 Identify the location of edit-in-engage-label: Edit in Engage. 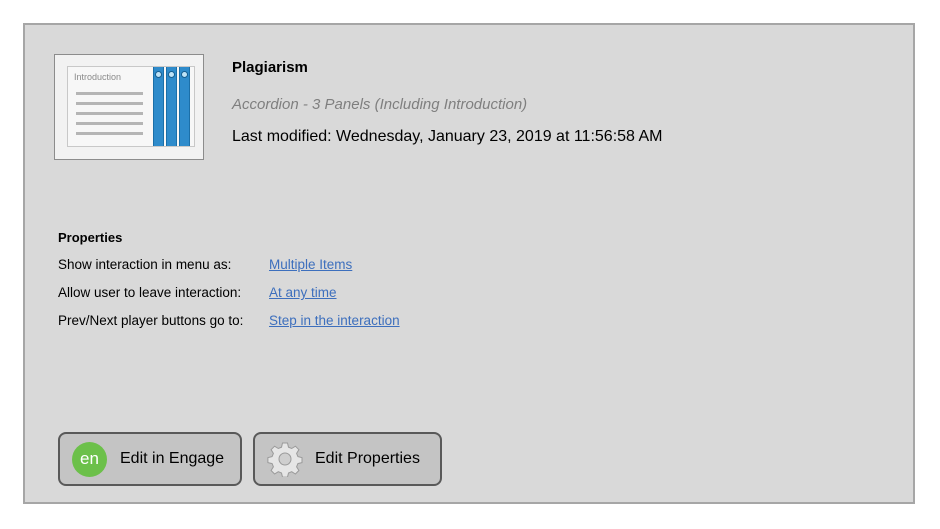
(172, 458).